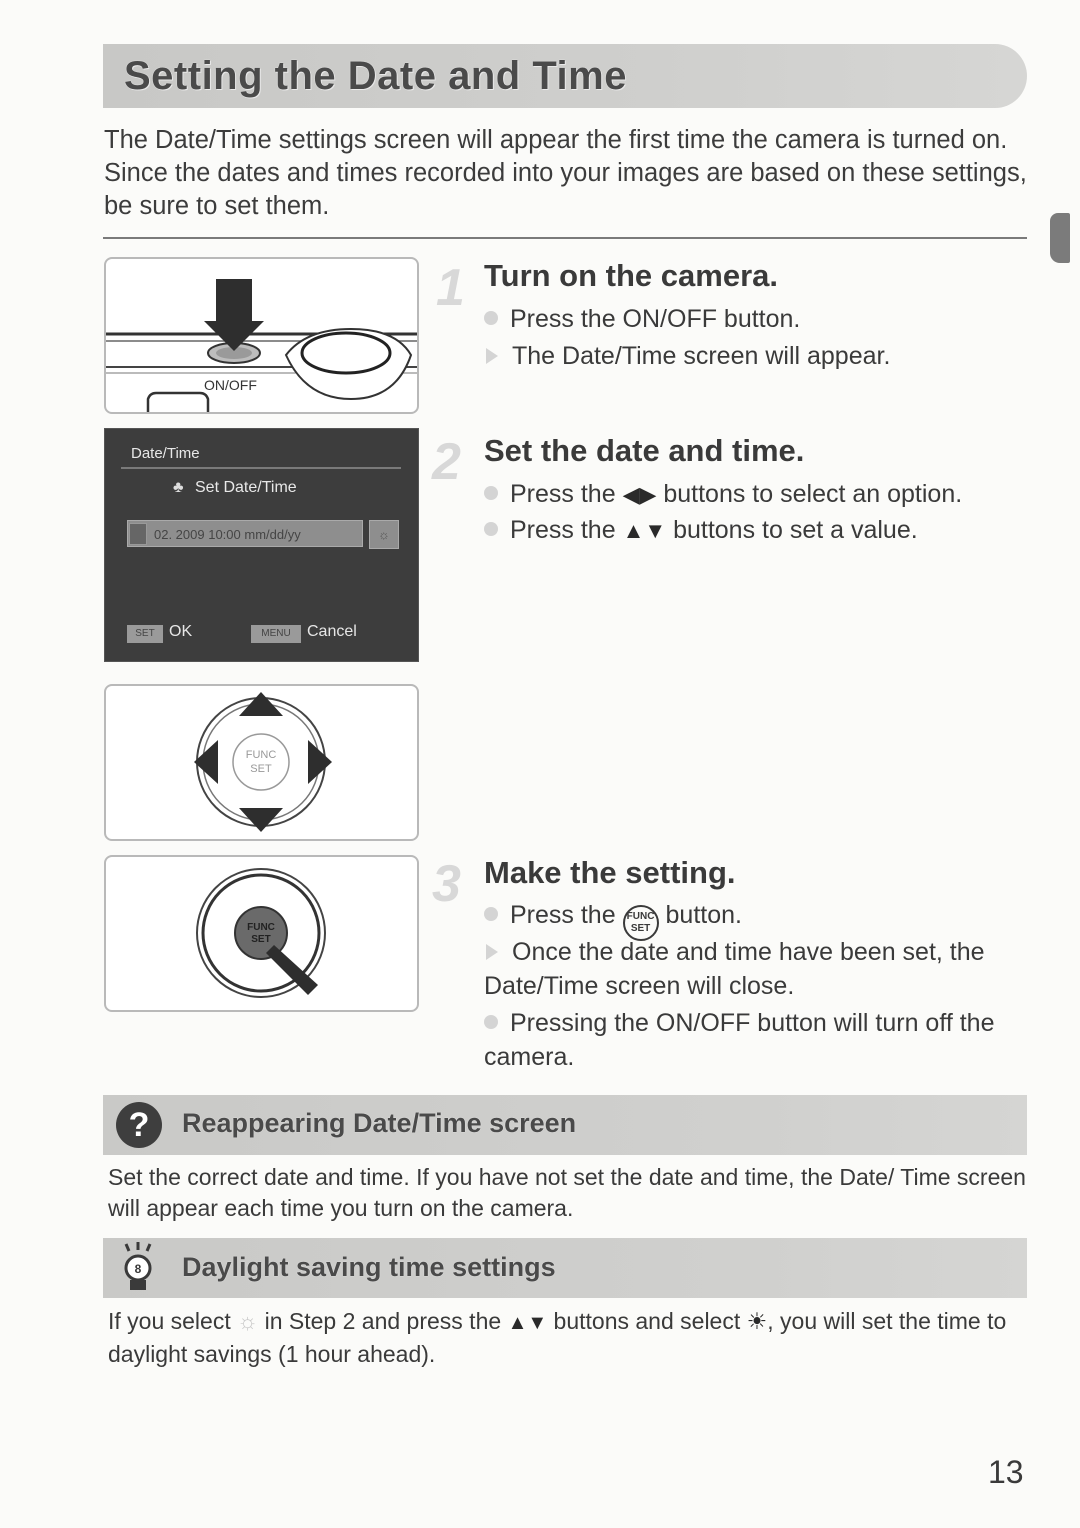  What do you see at coordinates (687, 356) in the screenshot?
I see `step-1-line-2: The Date/Time screen will appear.` at bounding box center [687, 356].